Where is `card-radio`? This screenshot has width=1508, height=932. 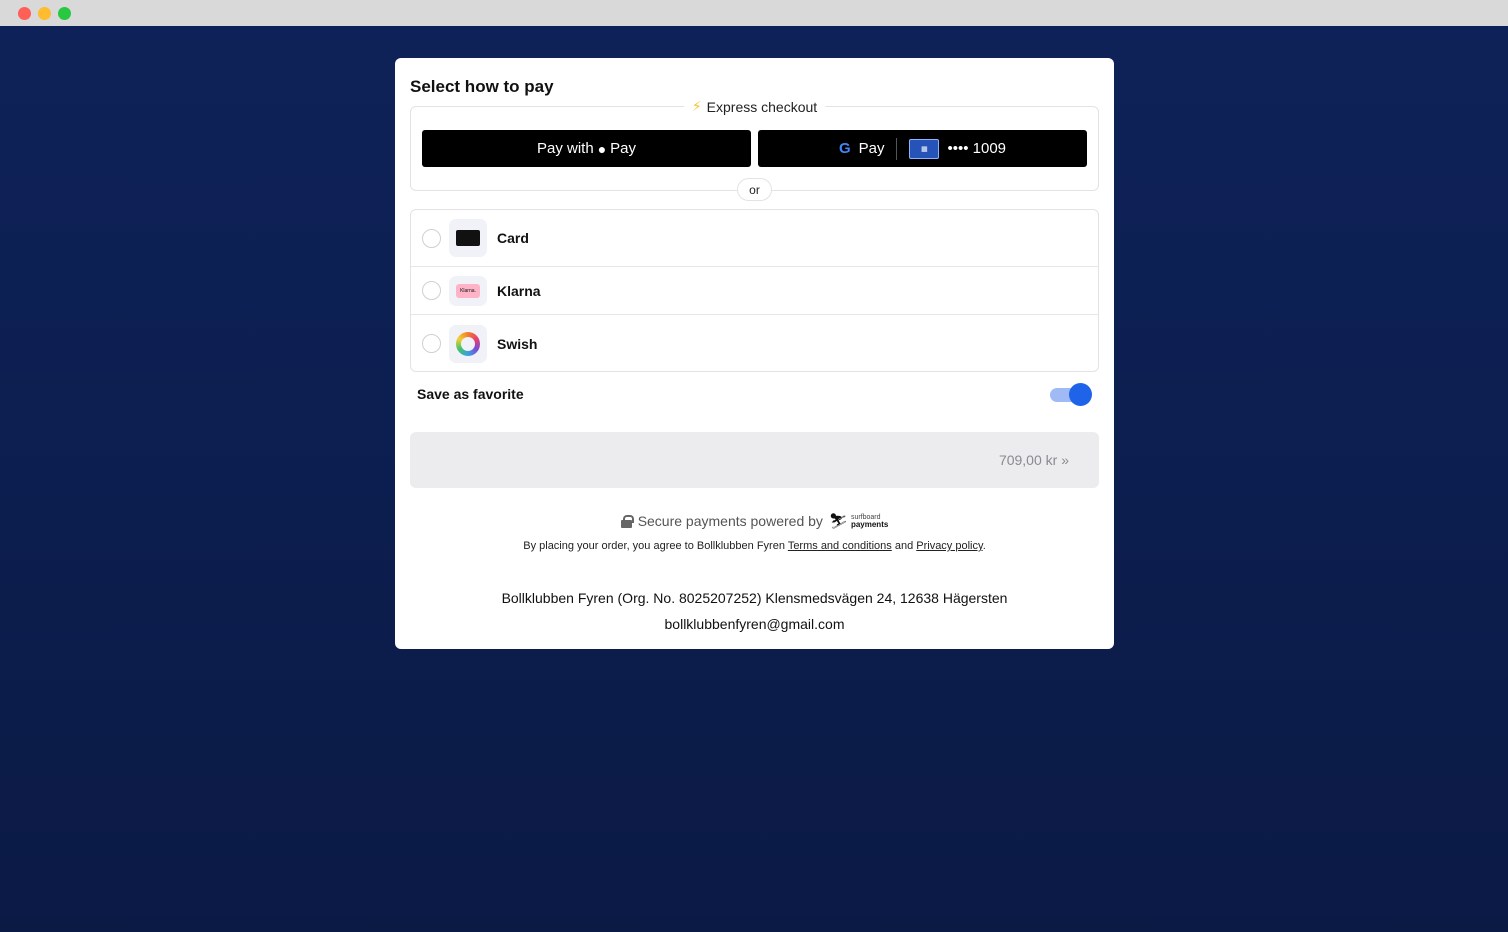 card-radio is located at coordinates (431, 238).